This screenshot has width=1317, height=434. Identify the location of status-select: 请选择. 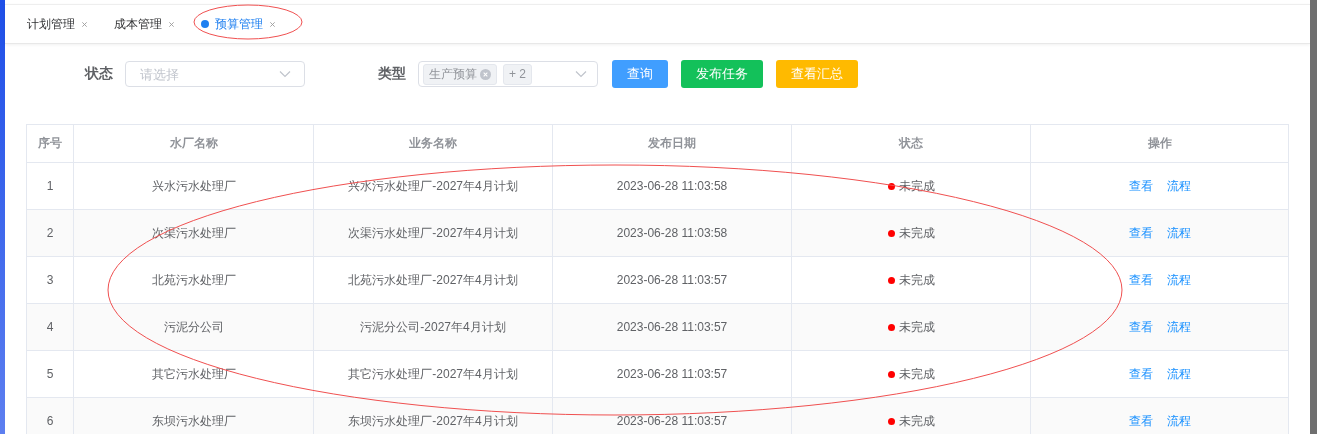
(215, 74).